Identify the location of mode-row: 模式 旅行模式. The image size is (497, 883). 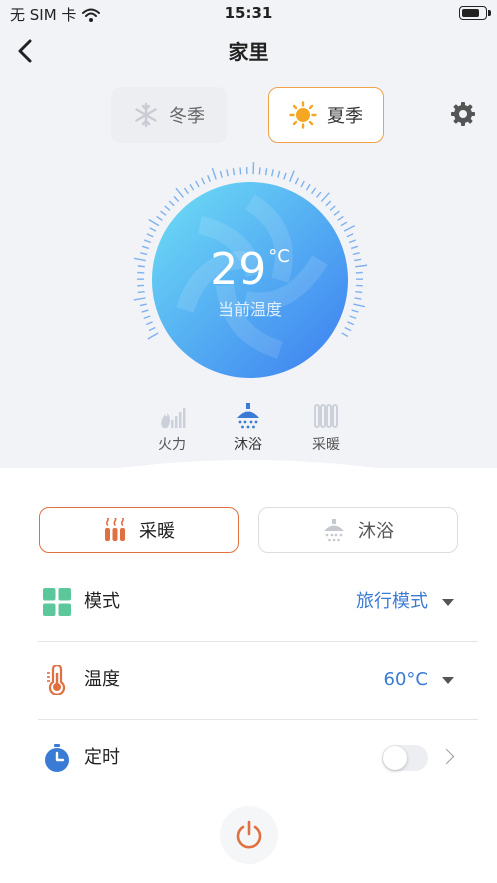
(258, 602).